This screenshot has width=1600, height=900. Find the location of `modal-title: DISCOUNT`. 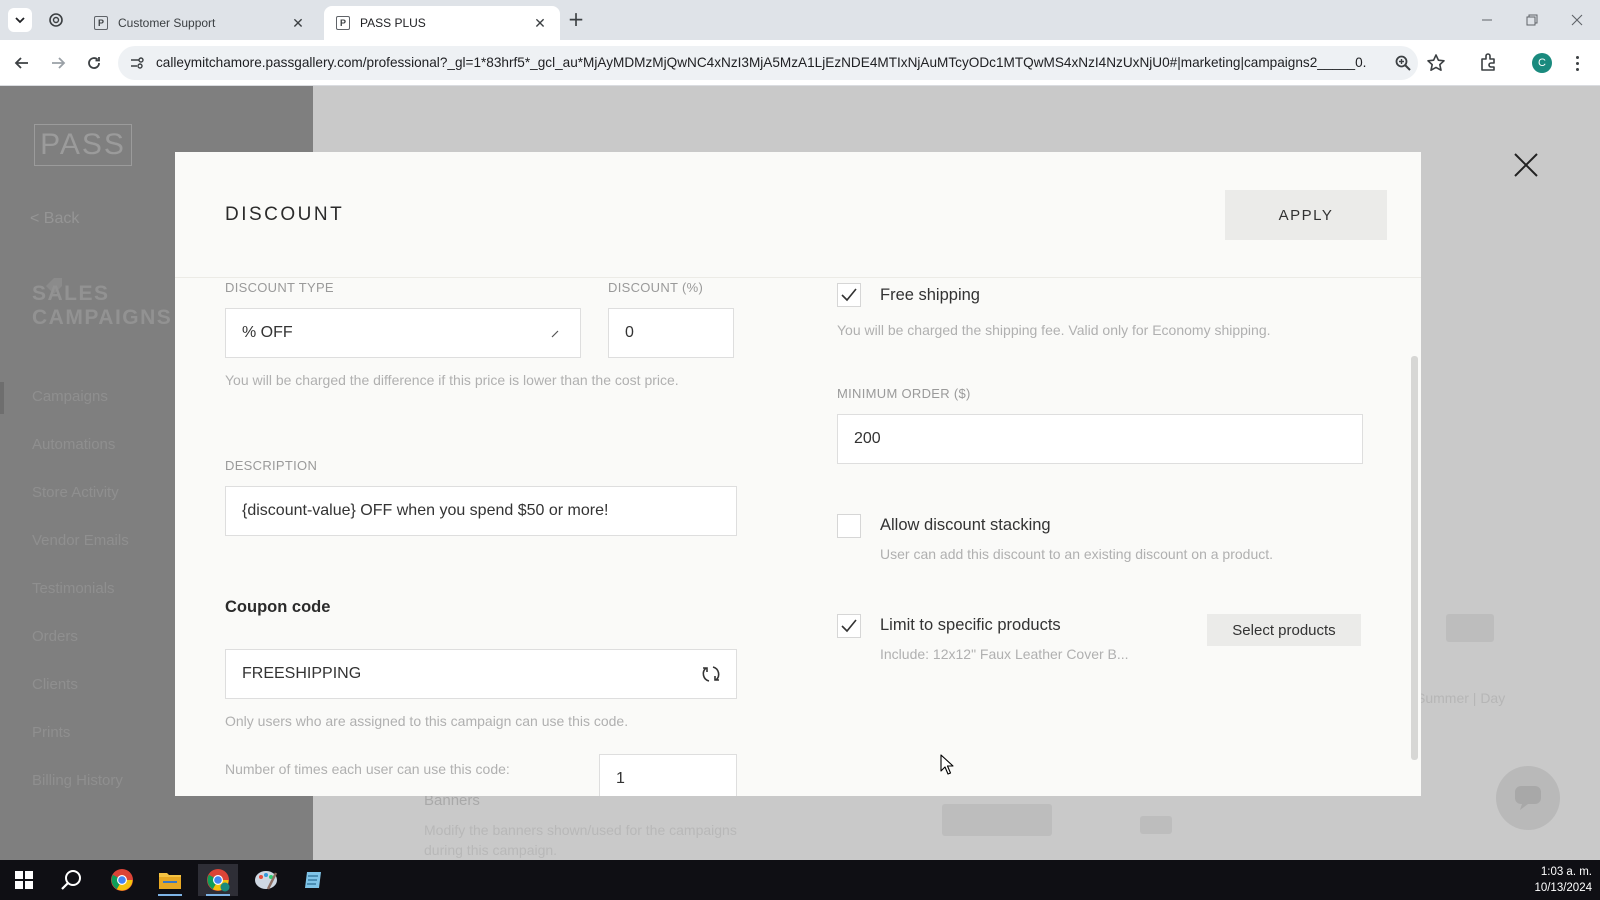

modal-title: DISCOUNT is located at coordinates (285, 214).